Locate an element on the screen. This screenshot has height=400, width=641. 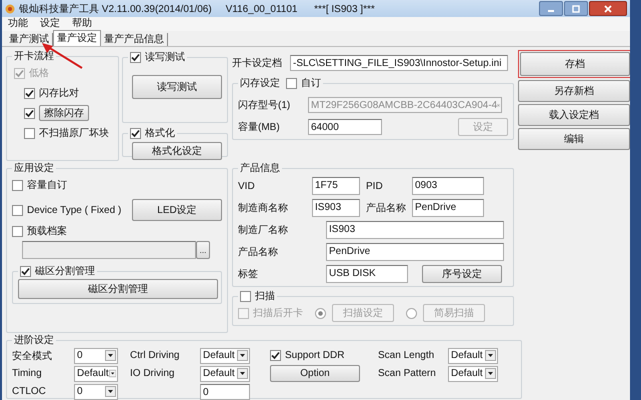
side-button: 编辑 is located at coordinates (574, 139).